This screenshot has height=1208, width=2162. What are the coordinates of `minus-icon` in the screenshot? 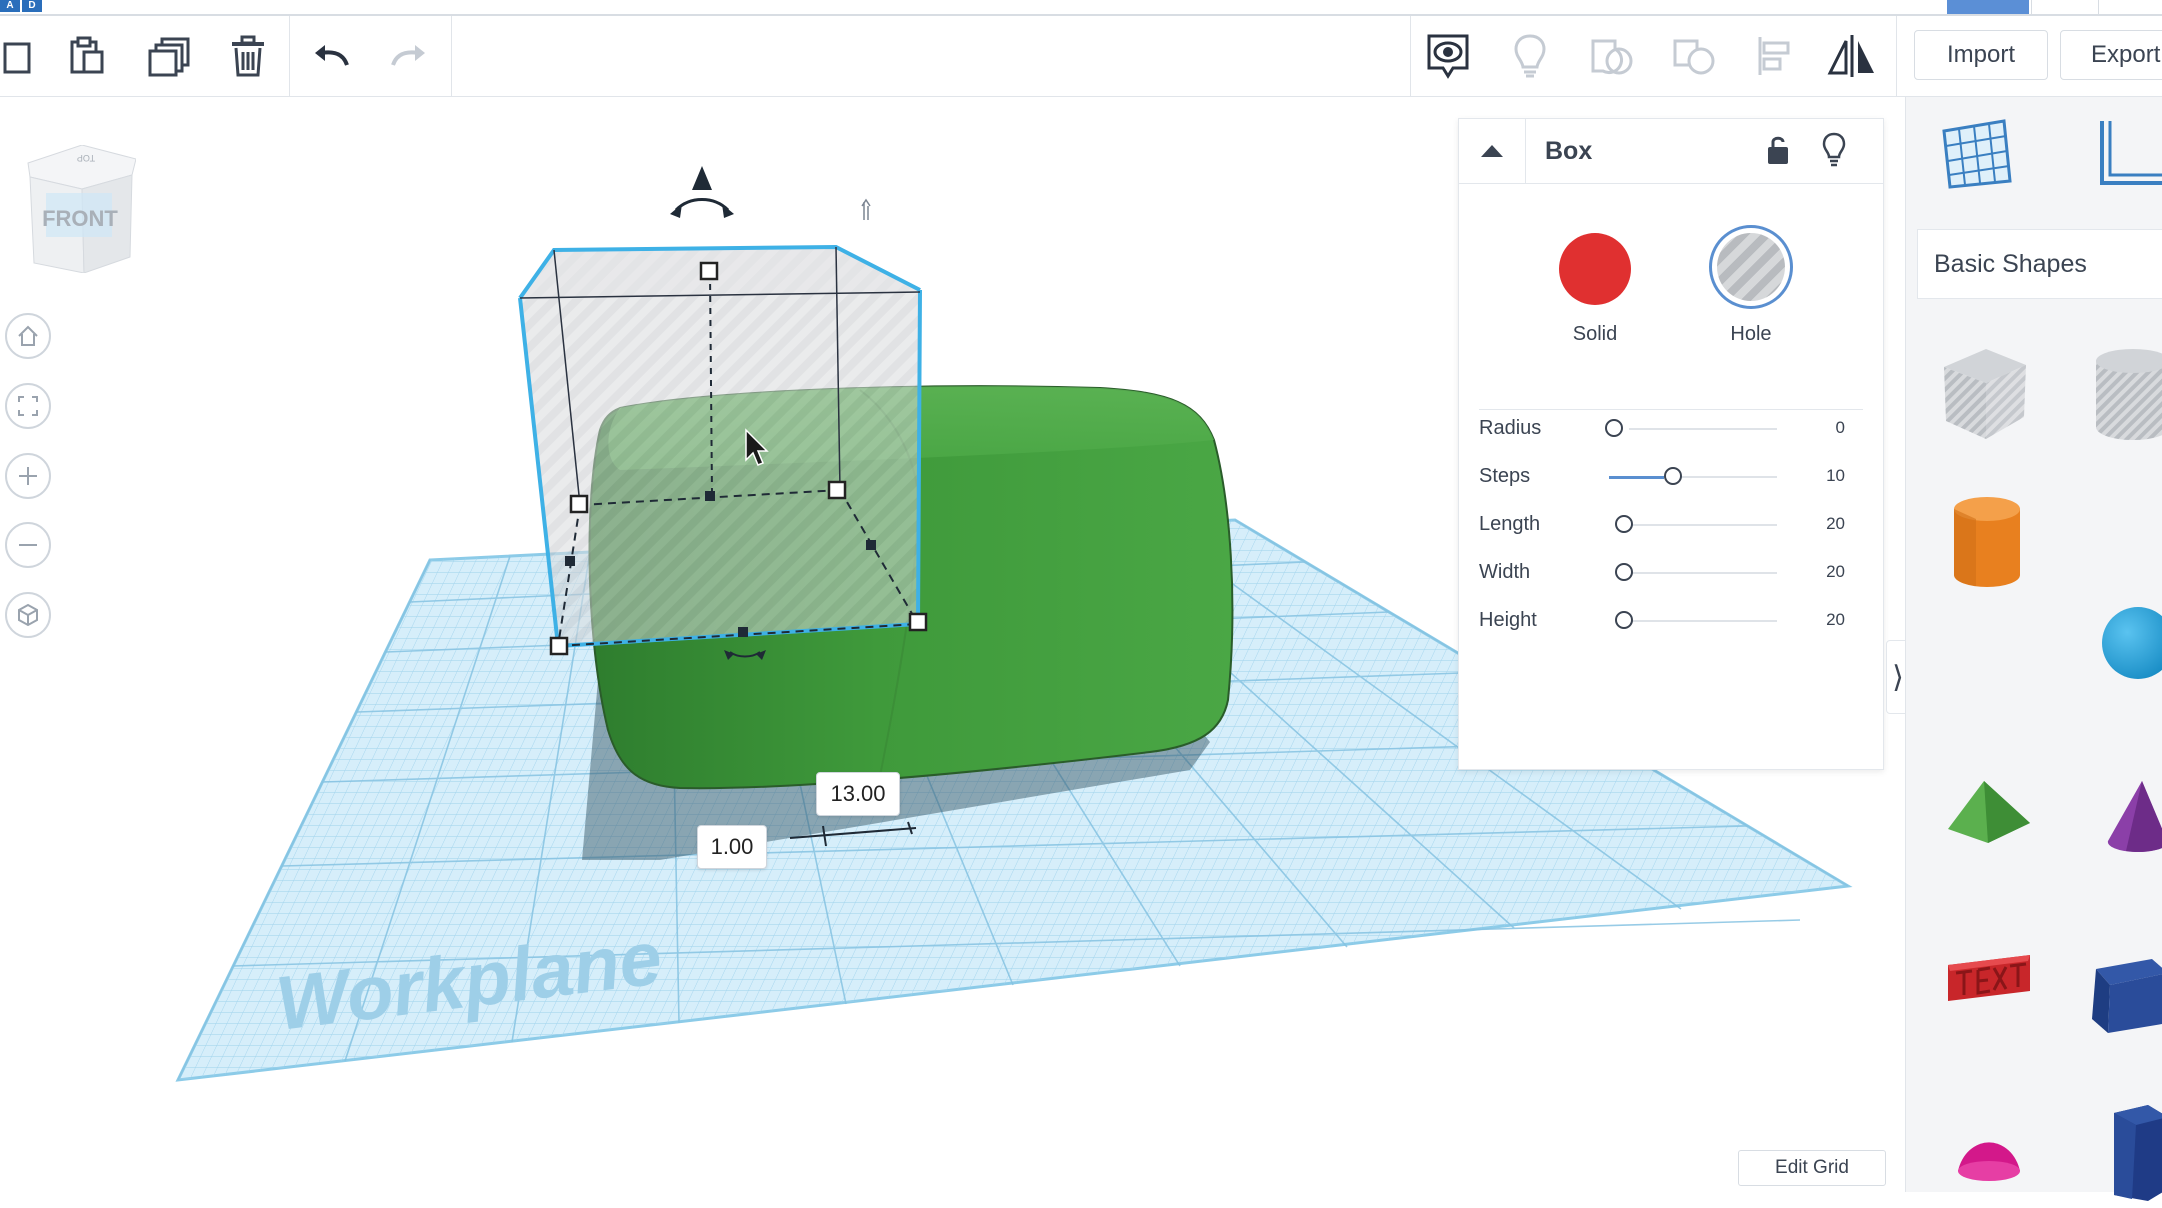 It's located at (28, 545).